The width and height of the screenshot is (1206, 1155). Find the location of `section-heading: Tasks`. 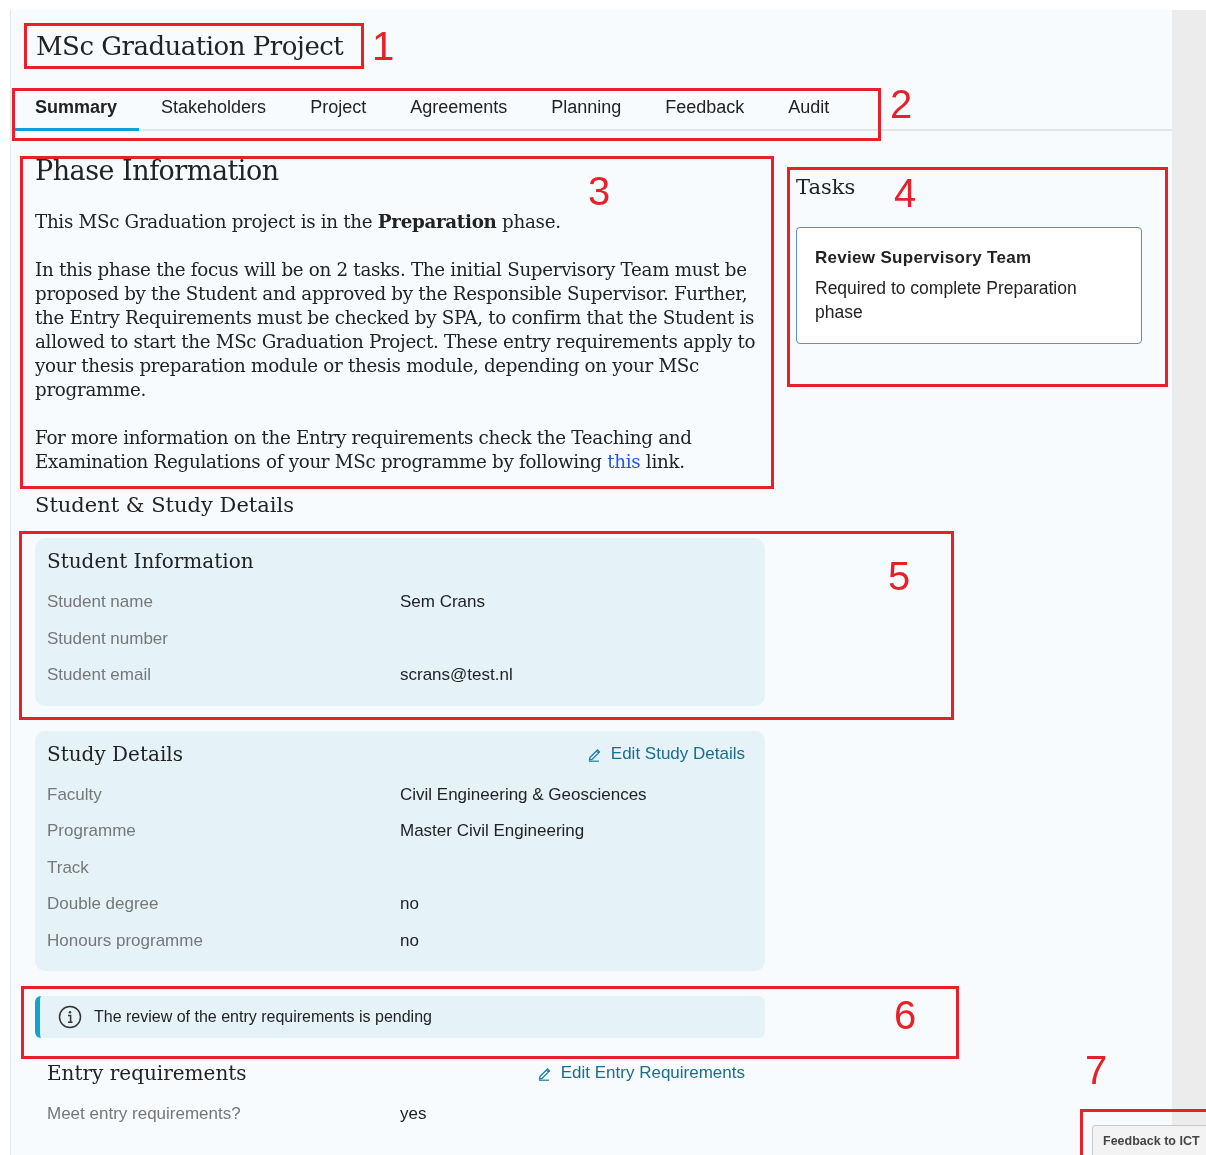

section-heading: Tasks is located at coordinates (826, 187).